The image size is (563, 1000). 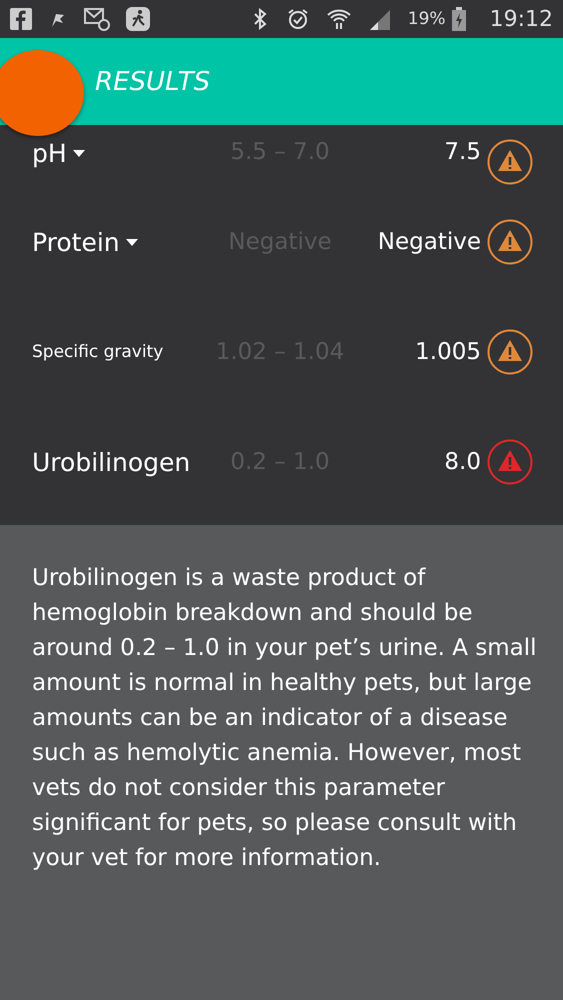 I want to click on parameter-name: Urobilinogen, so click(x=111, y=462).